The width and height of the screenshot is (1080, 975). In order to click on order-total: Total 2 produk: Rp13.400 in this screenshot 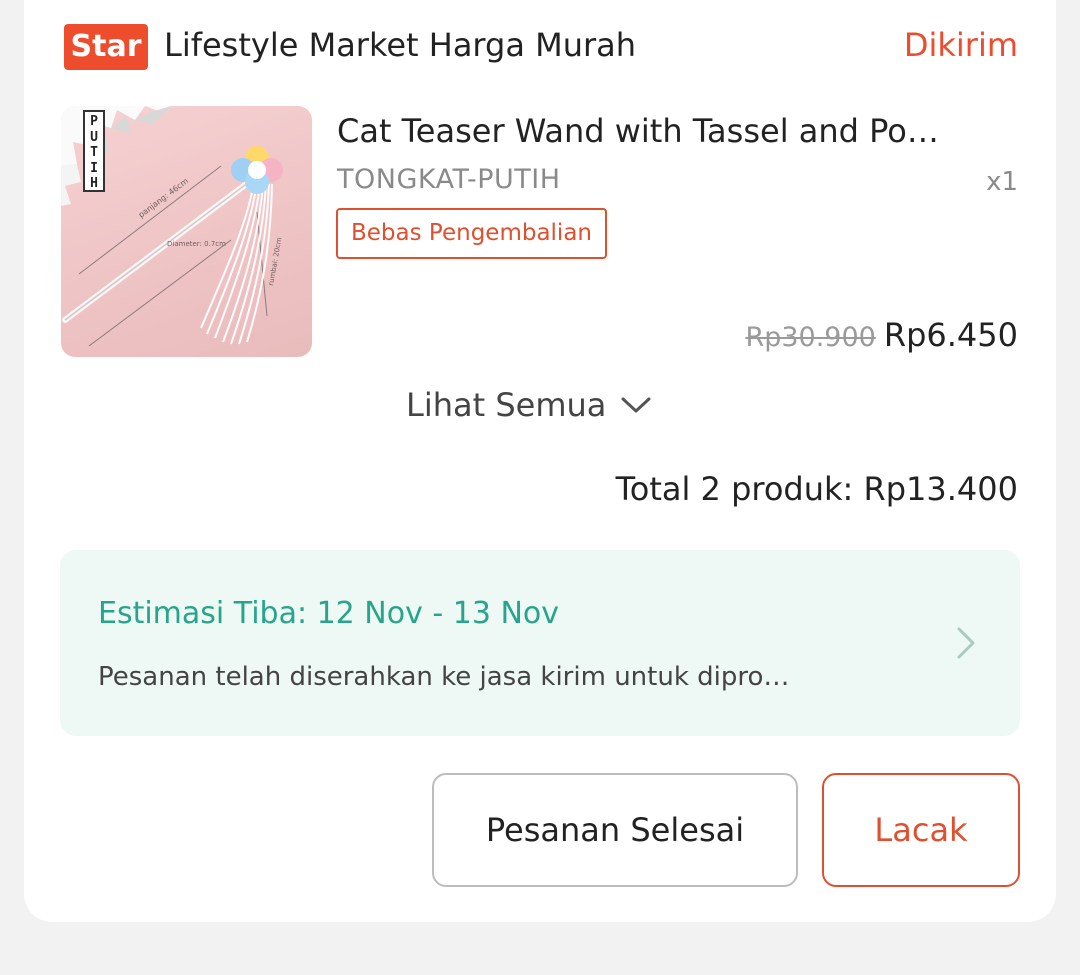, I will do `click(816, 489)`.